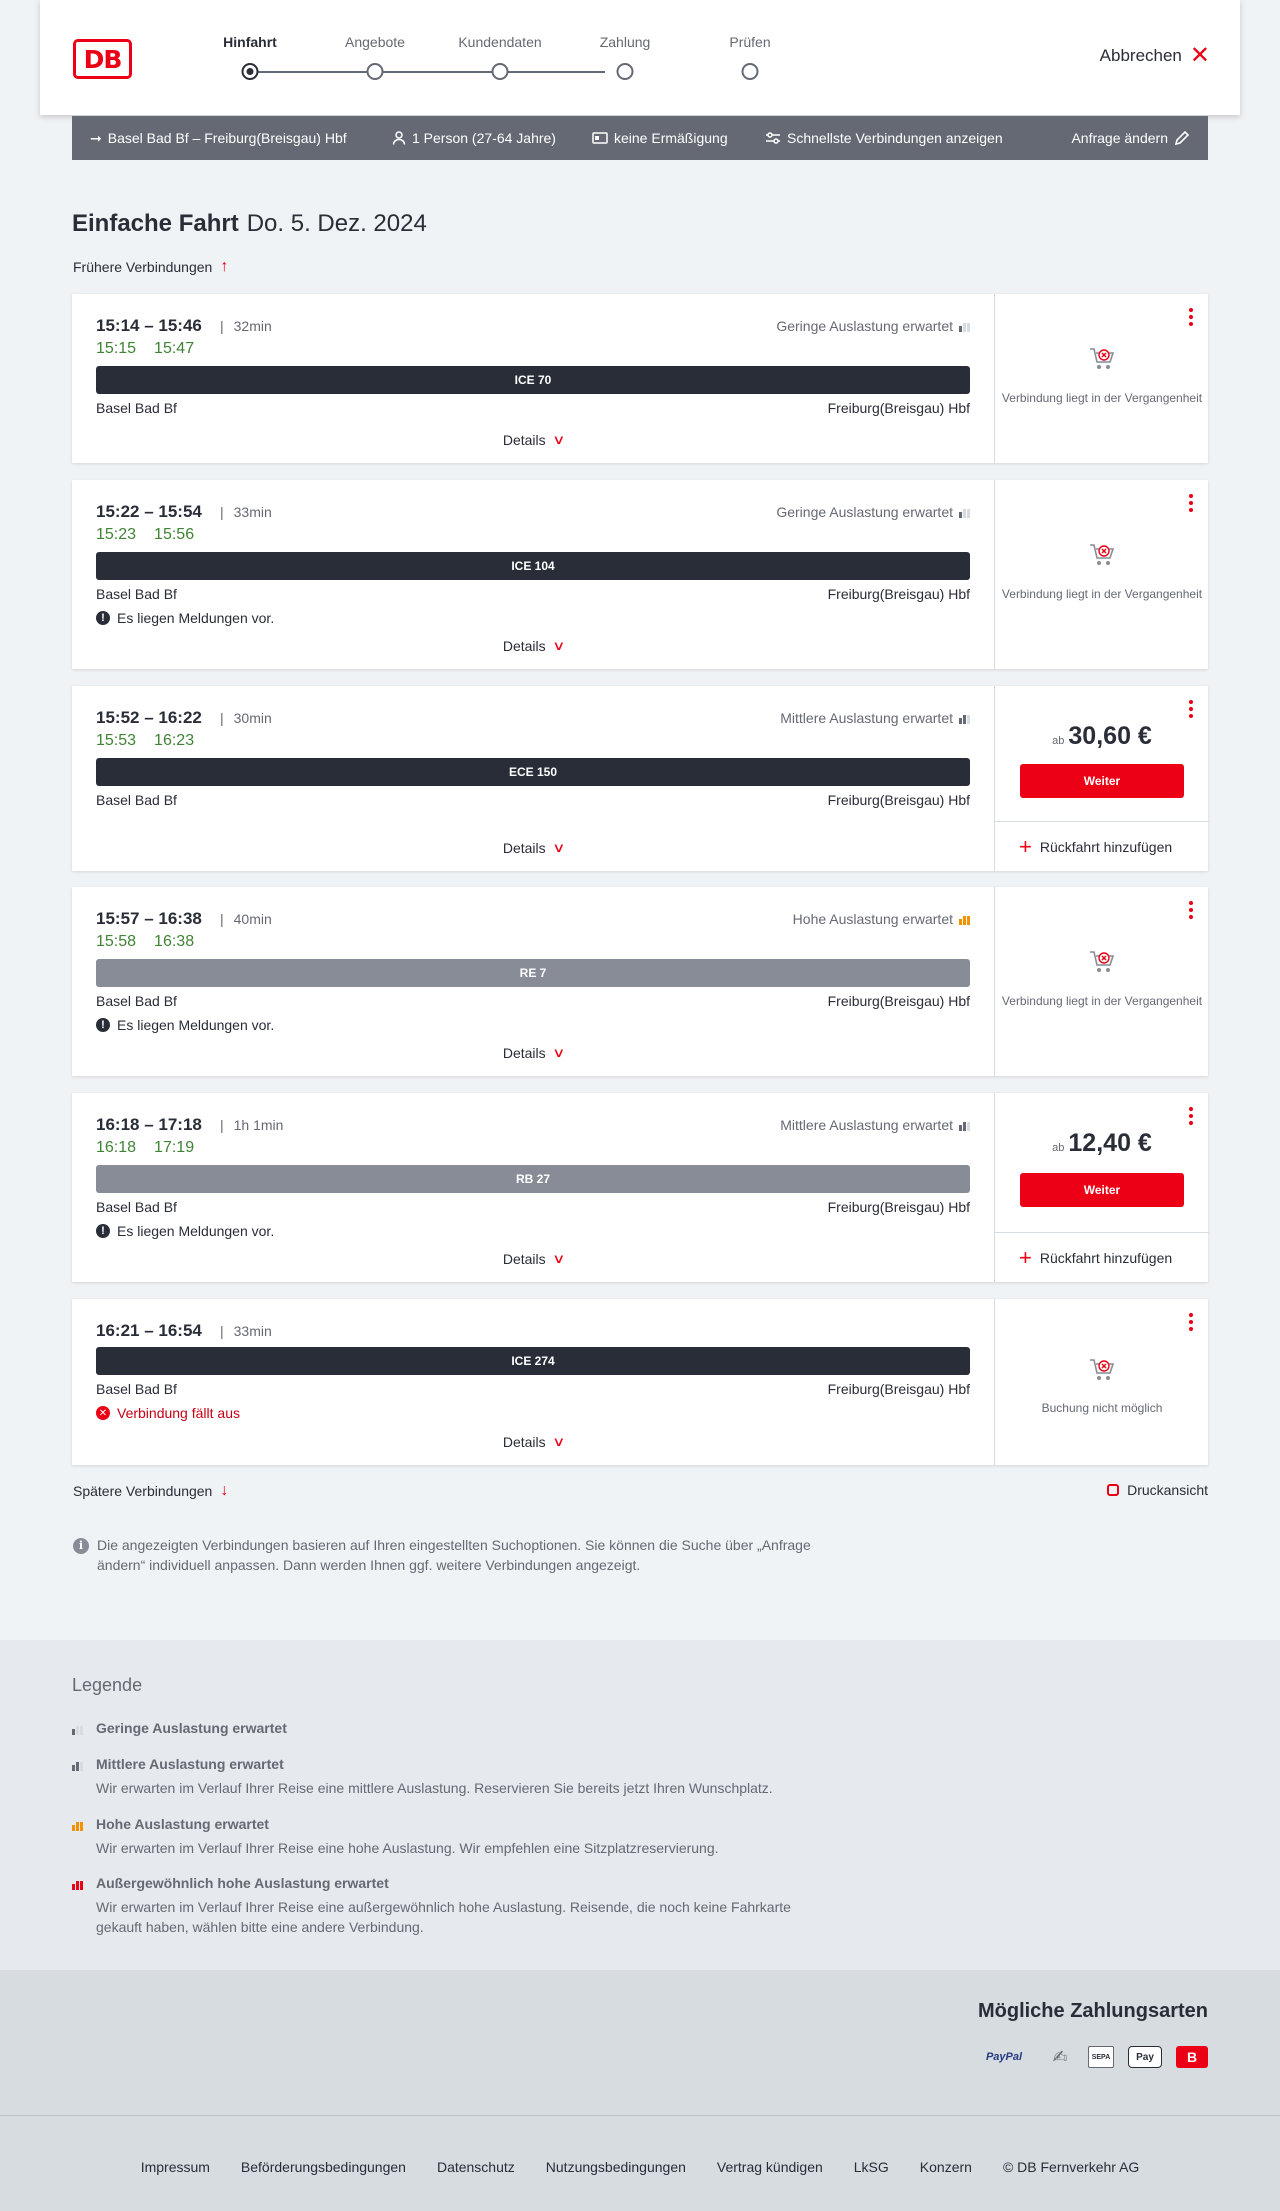 The image size is (1280, 2211). I want to click on step-label-zahlung: Zahlung, so click(625, 42).